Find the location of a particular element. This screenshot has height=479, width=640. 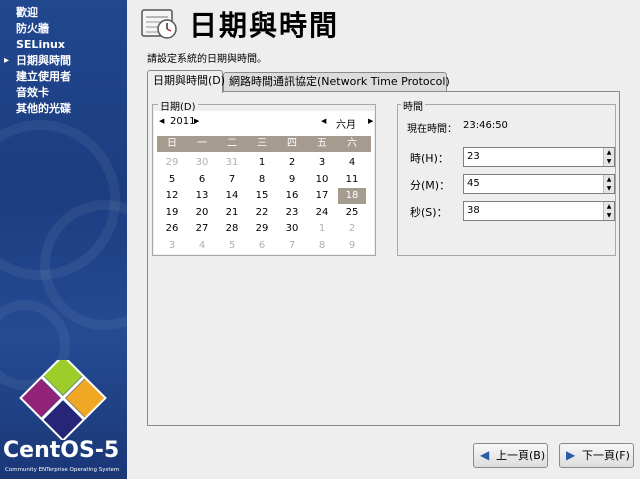

calendar-nav: ◀ 2011 ▶ ◀ 六月 ▶ is located at coordinates (265, 123).